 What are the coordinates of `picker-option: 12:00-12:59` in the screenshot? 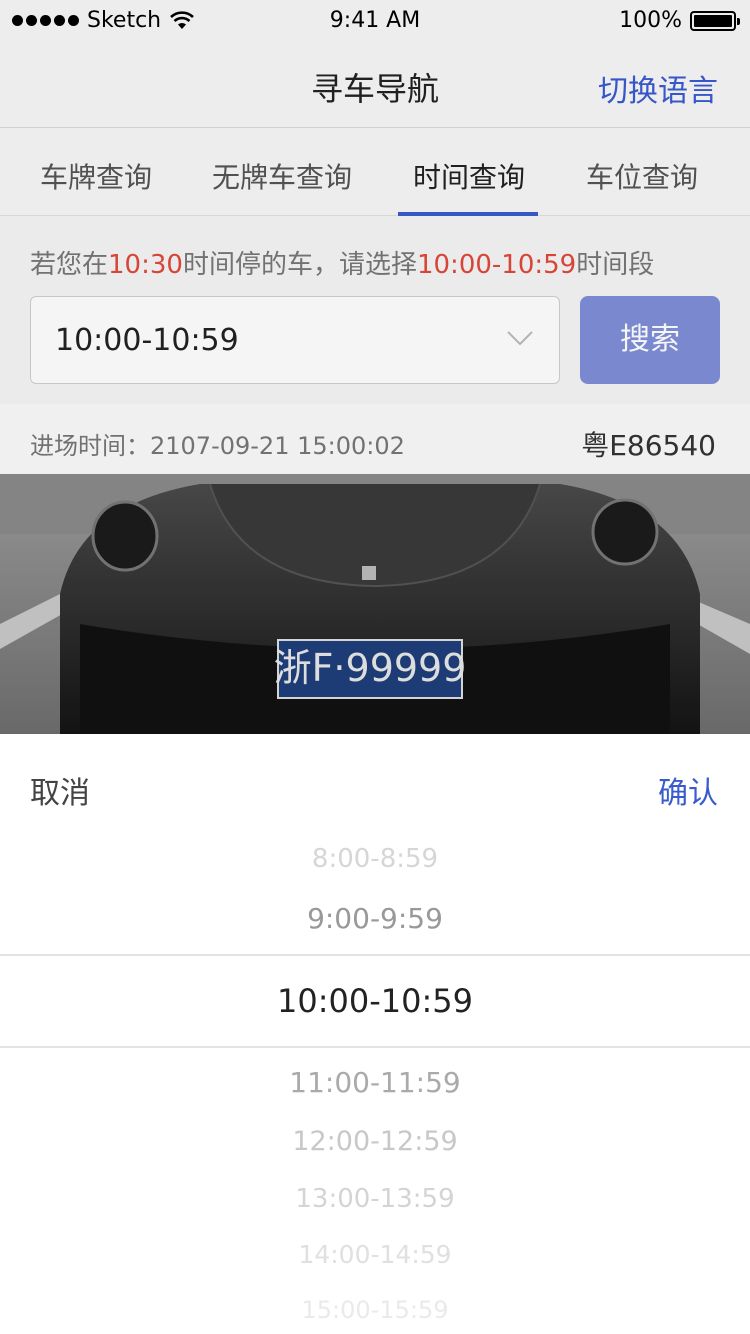 It's located at (375, 1141).